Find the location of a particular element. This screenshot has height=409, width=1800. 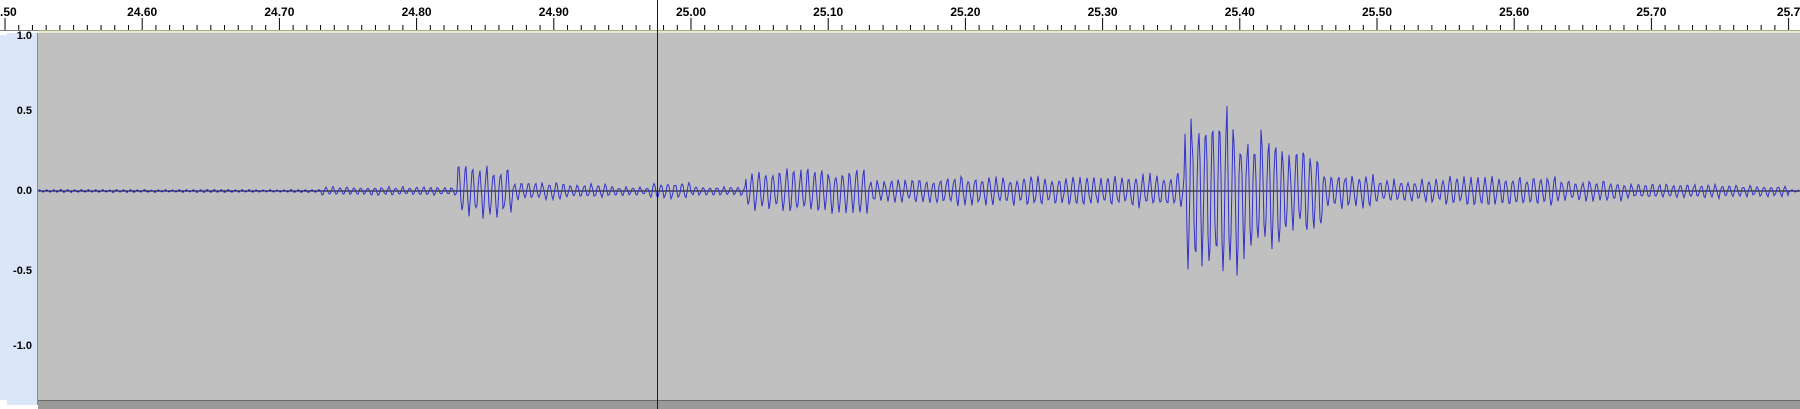

tick-label-2: 24.70 is located at coordinates (279, 12).